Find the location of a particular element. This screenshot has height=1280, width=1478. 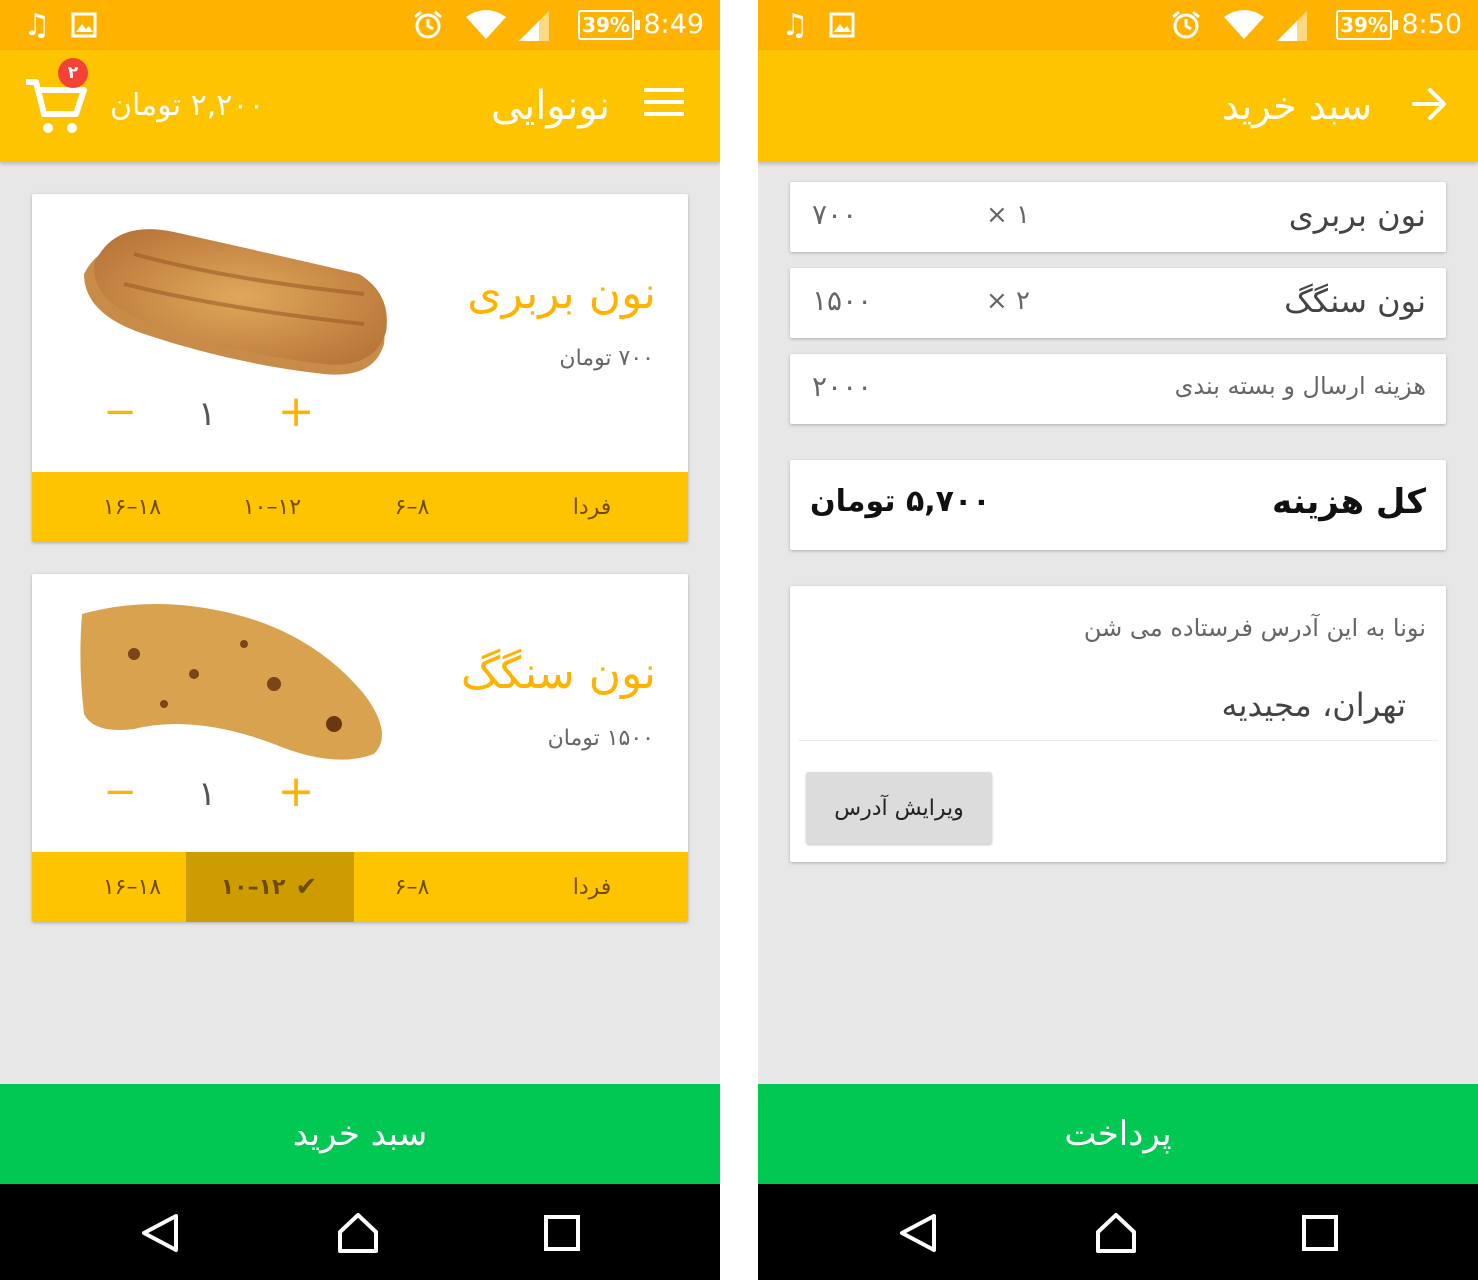

total-label: کل هزینه is located at coordinates (1349, 502).